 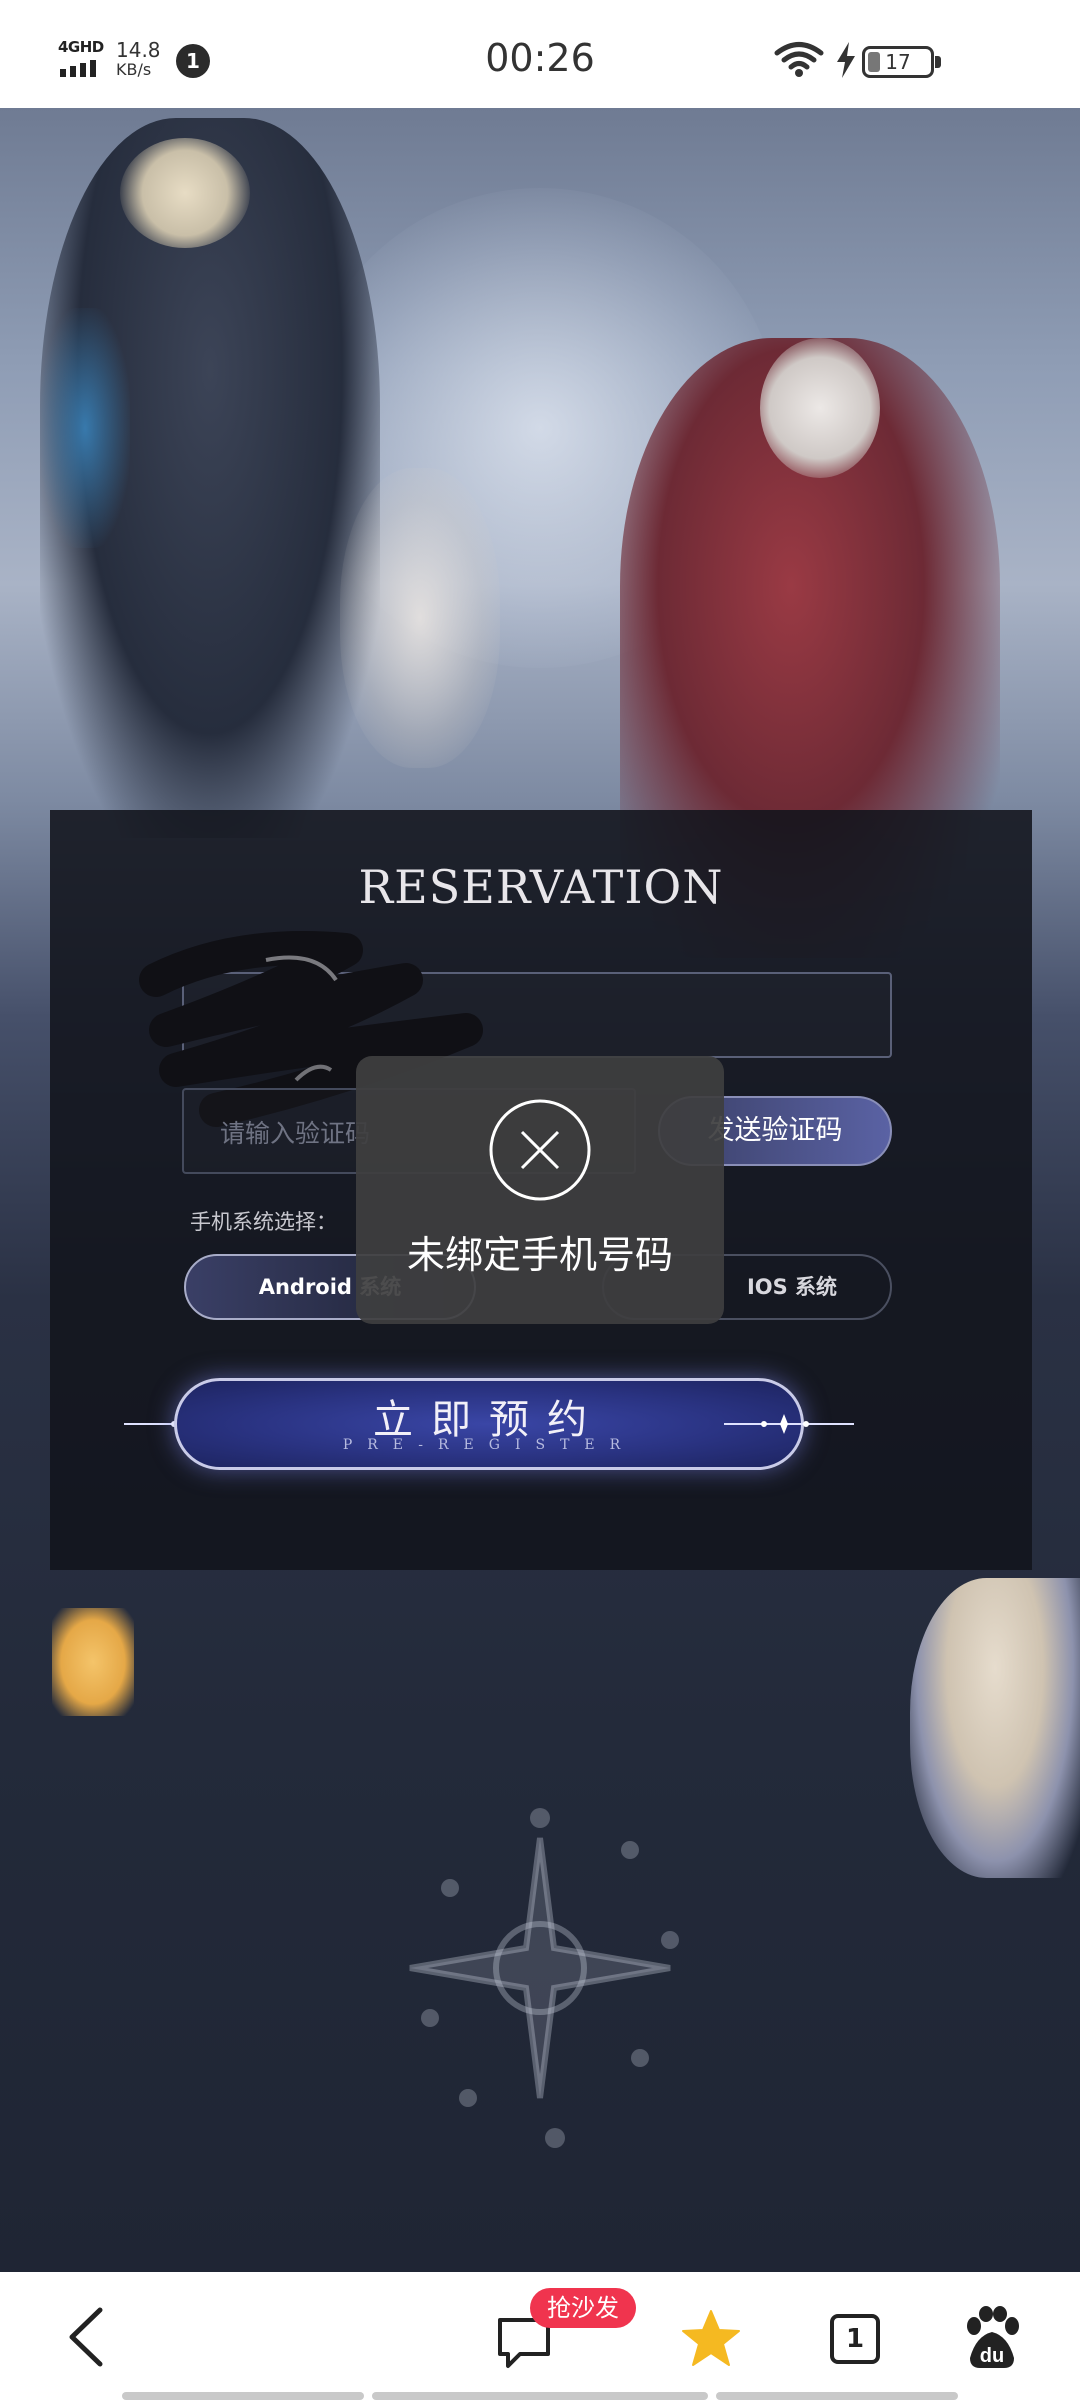 I want to click on wifi-icon, so click(x=799, y=59).